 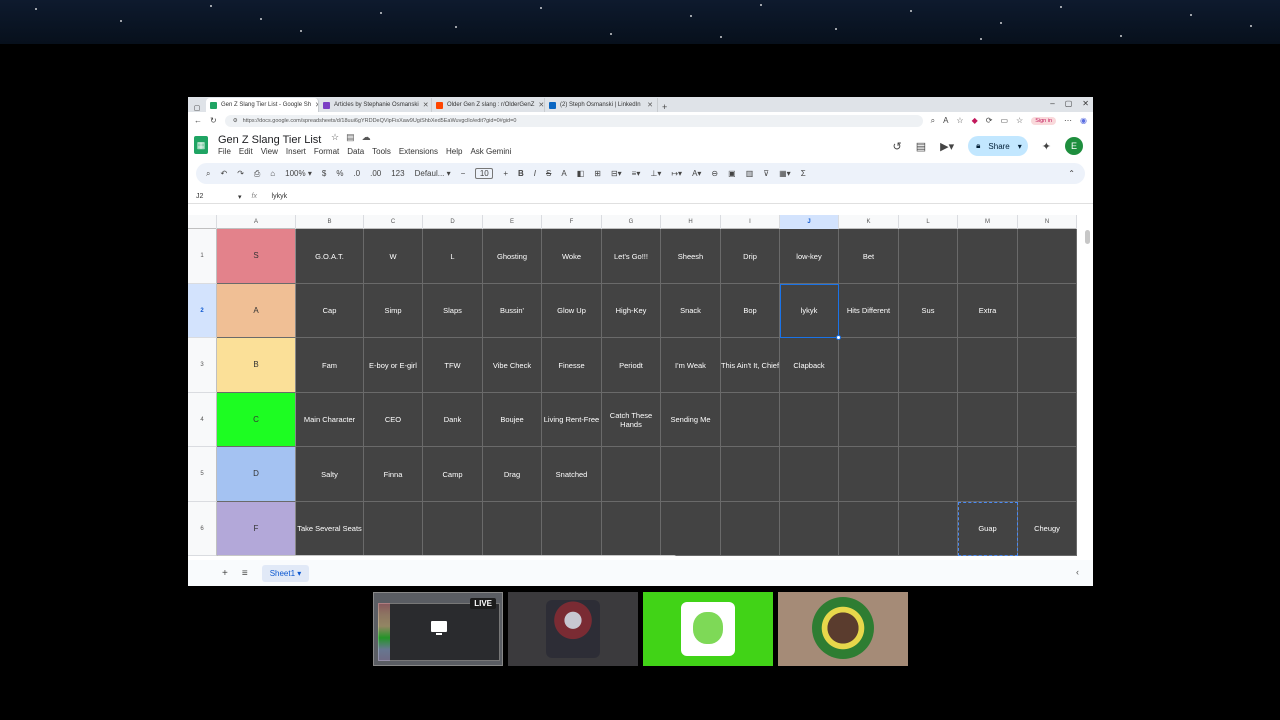 I want to click on row-header: 6, so click(x=202, y=529).